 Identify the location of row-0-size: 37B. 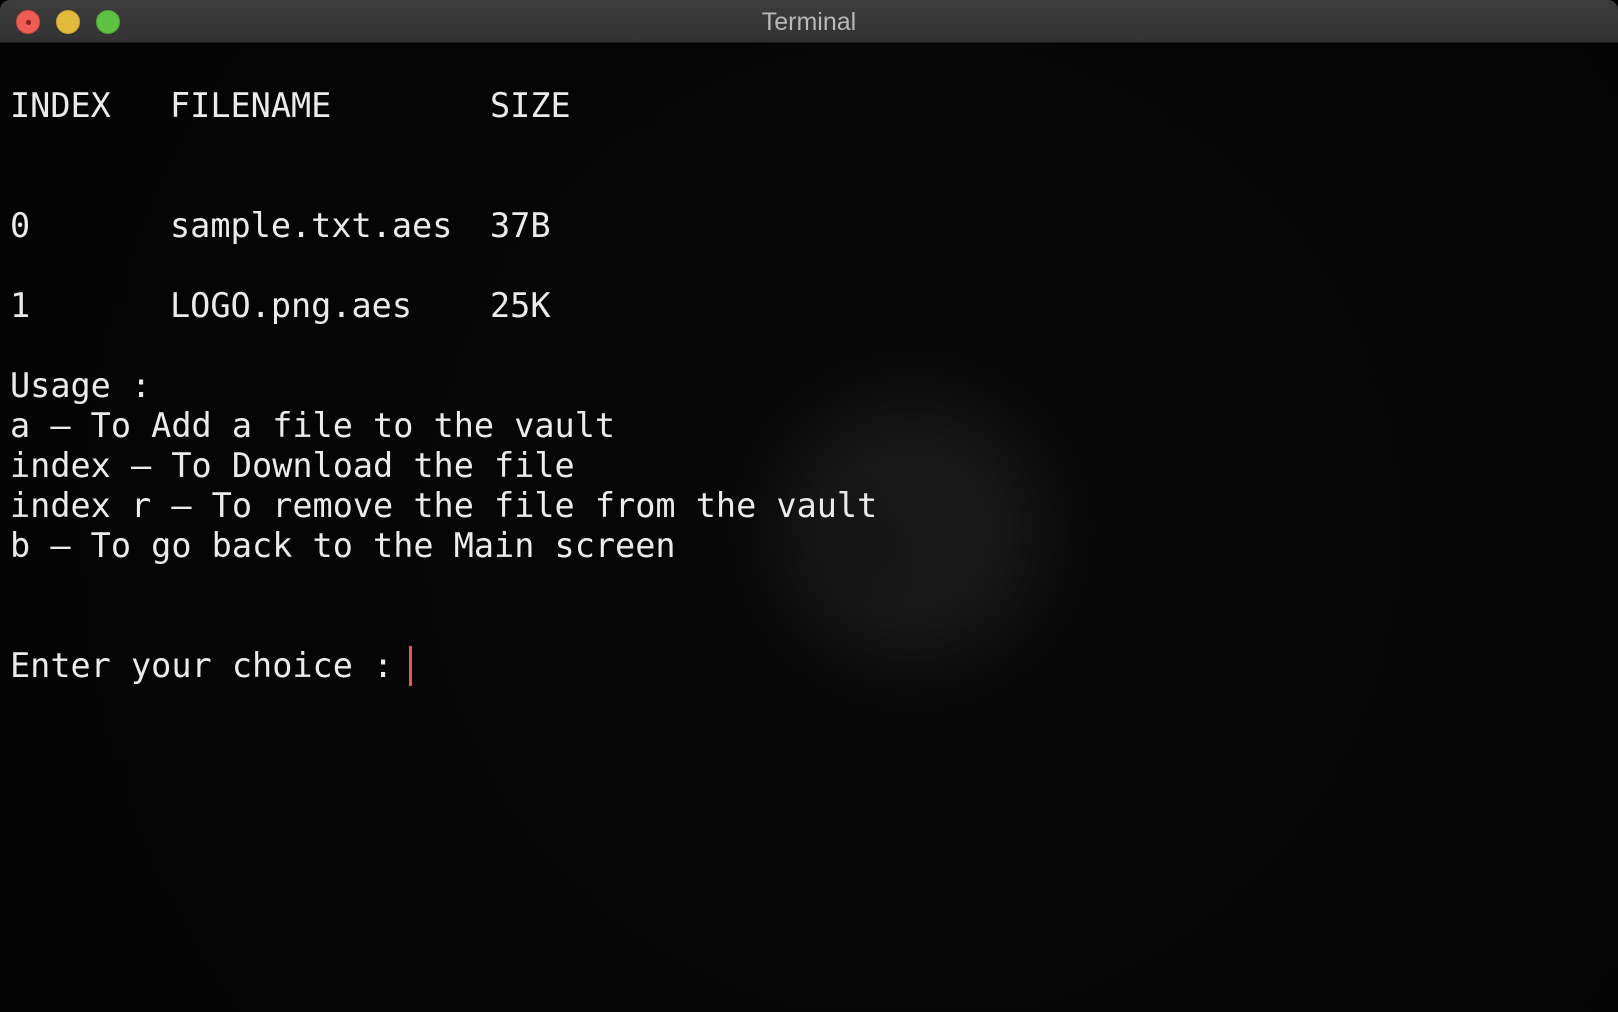
(520, 225).